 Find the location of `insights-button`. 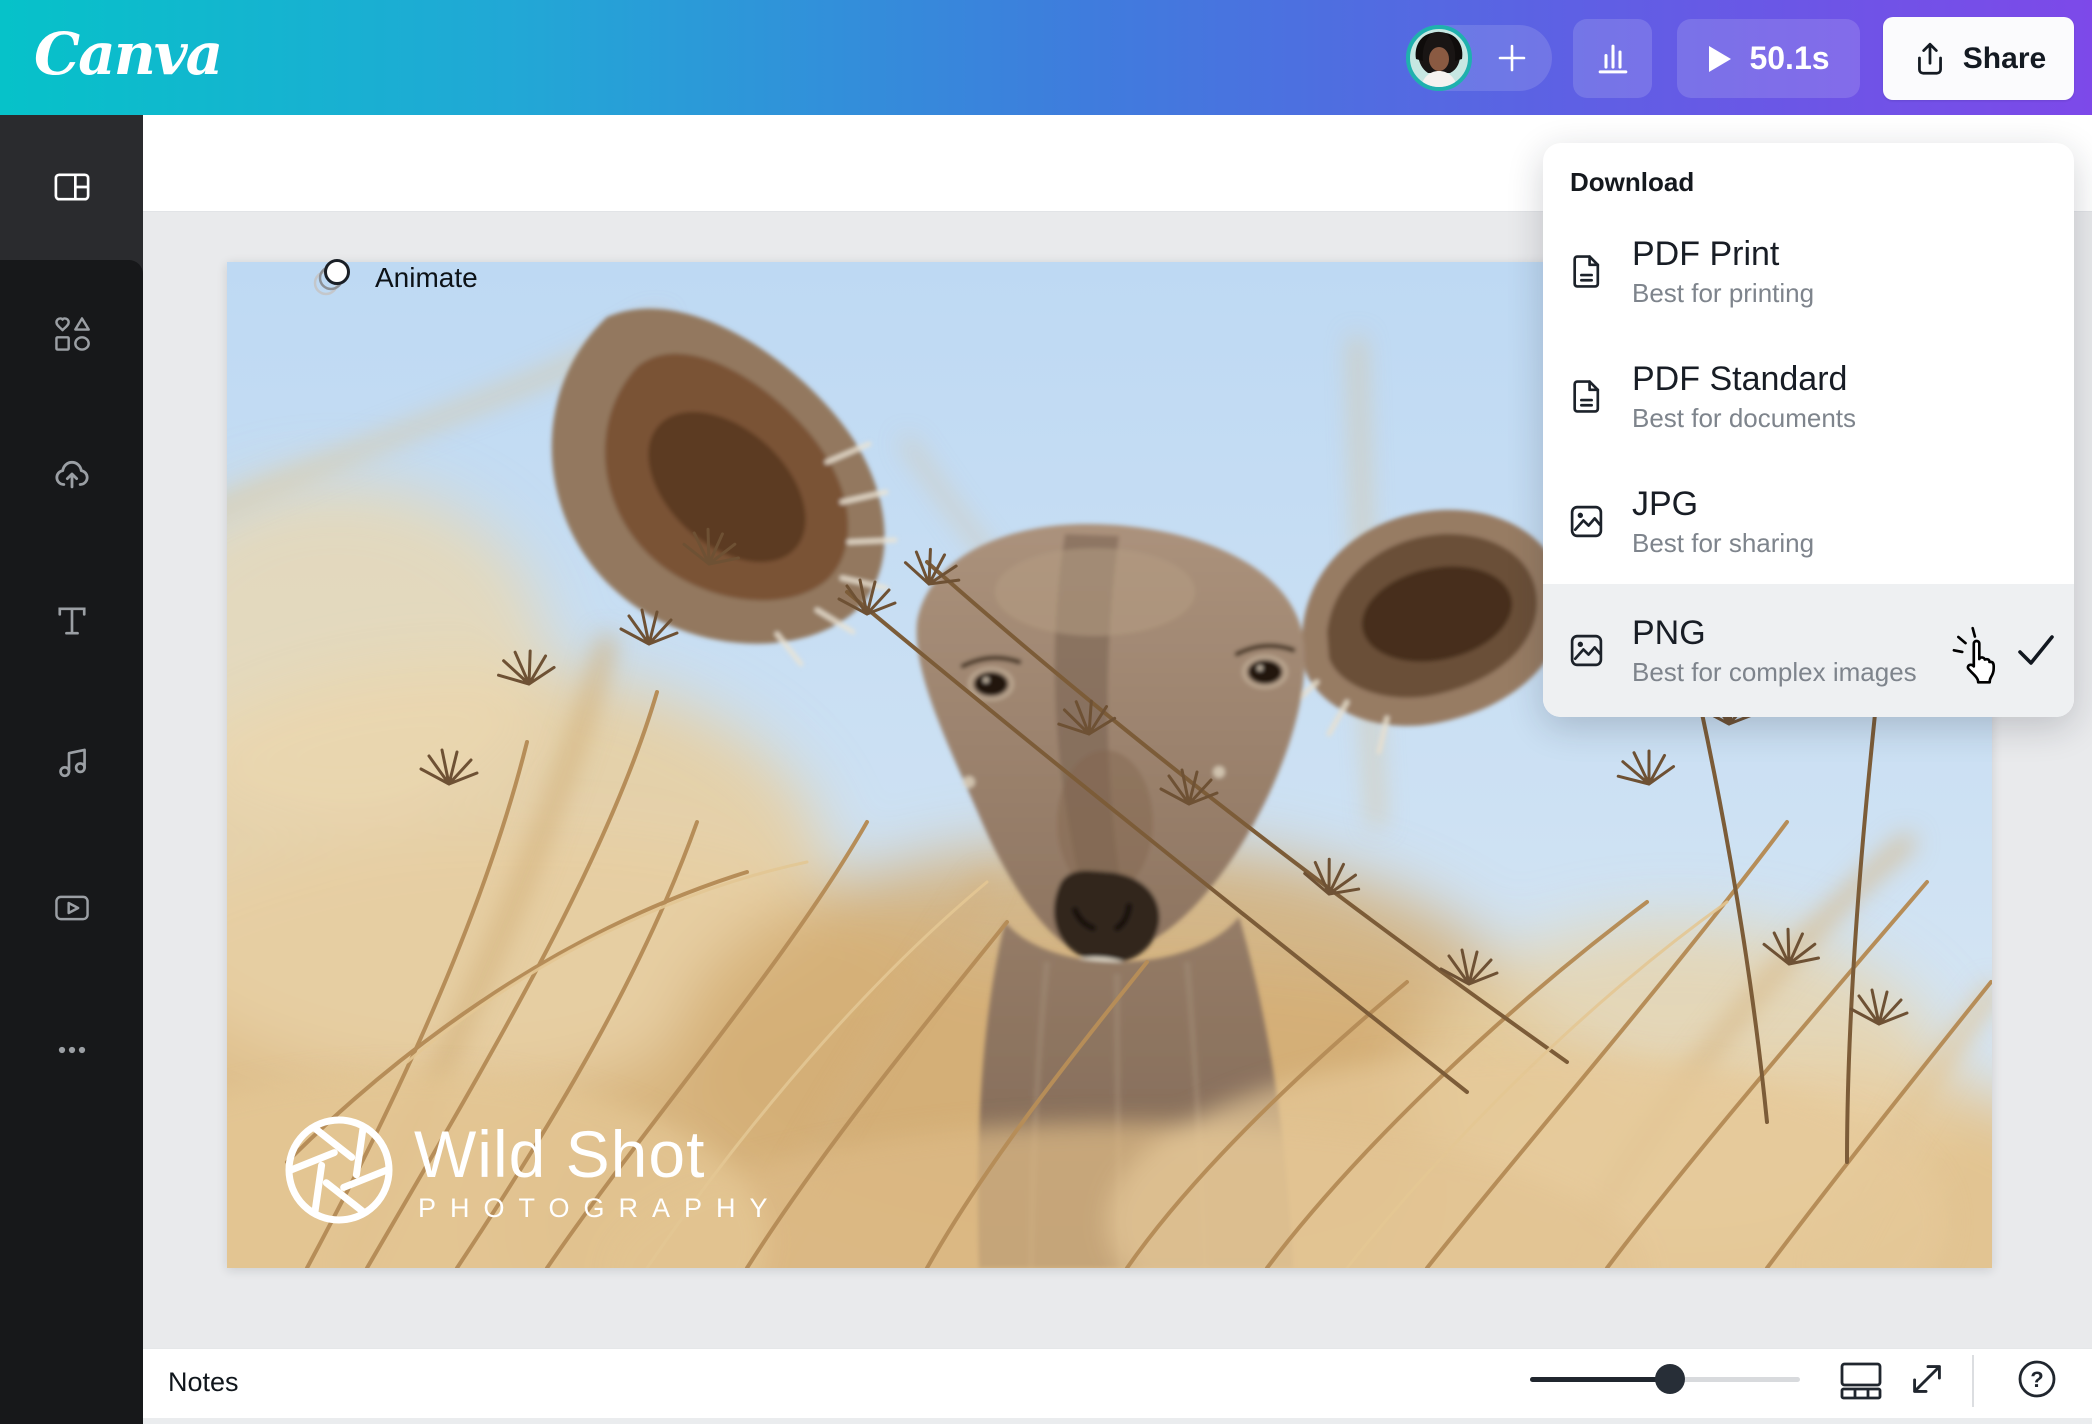

insights-button is located at coordinates (1612, 58).